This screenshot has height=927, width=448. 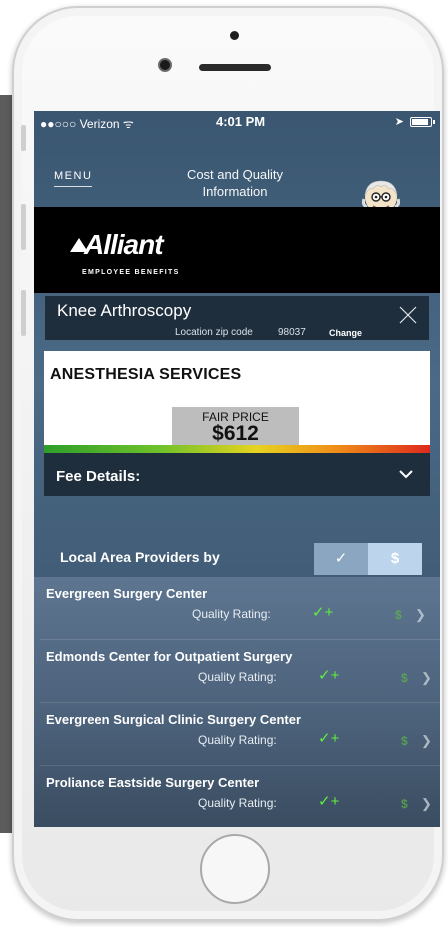 I want to click on battery-icon, so click(x=422, y=122).